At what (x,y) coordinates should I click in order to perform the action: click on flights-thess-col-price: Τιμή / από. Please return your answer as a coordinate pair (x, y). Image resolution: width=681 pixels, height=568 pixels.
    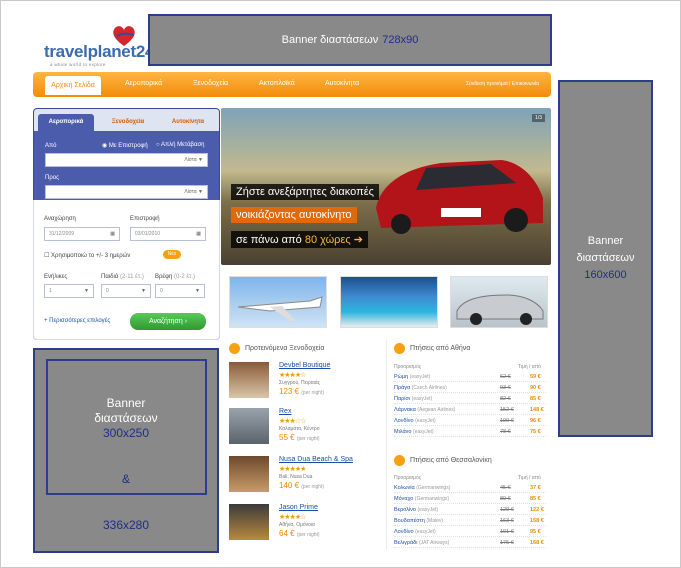
    Looking at the image, I should click on (529, 478).